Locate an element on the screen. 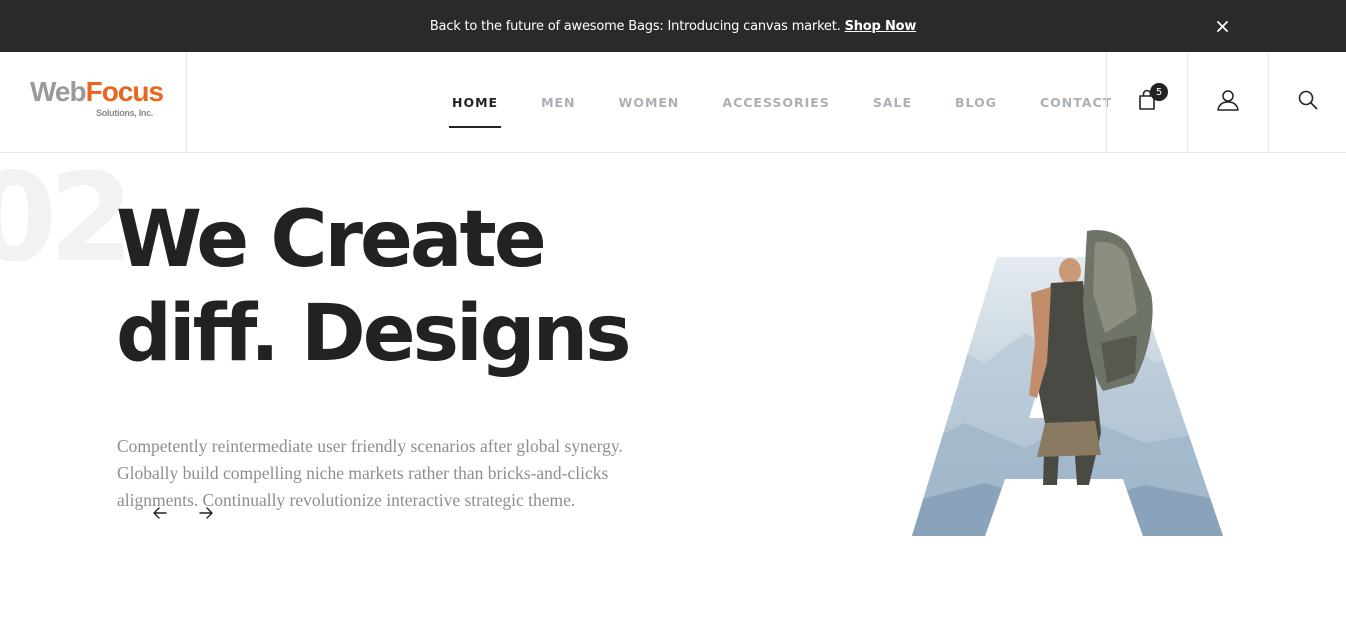  nav-item-women: WOMEN is located at coordinates (649, 102).